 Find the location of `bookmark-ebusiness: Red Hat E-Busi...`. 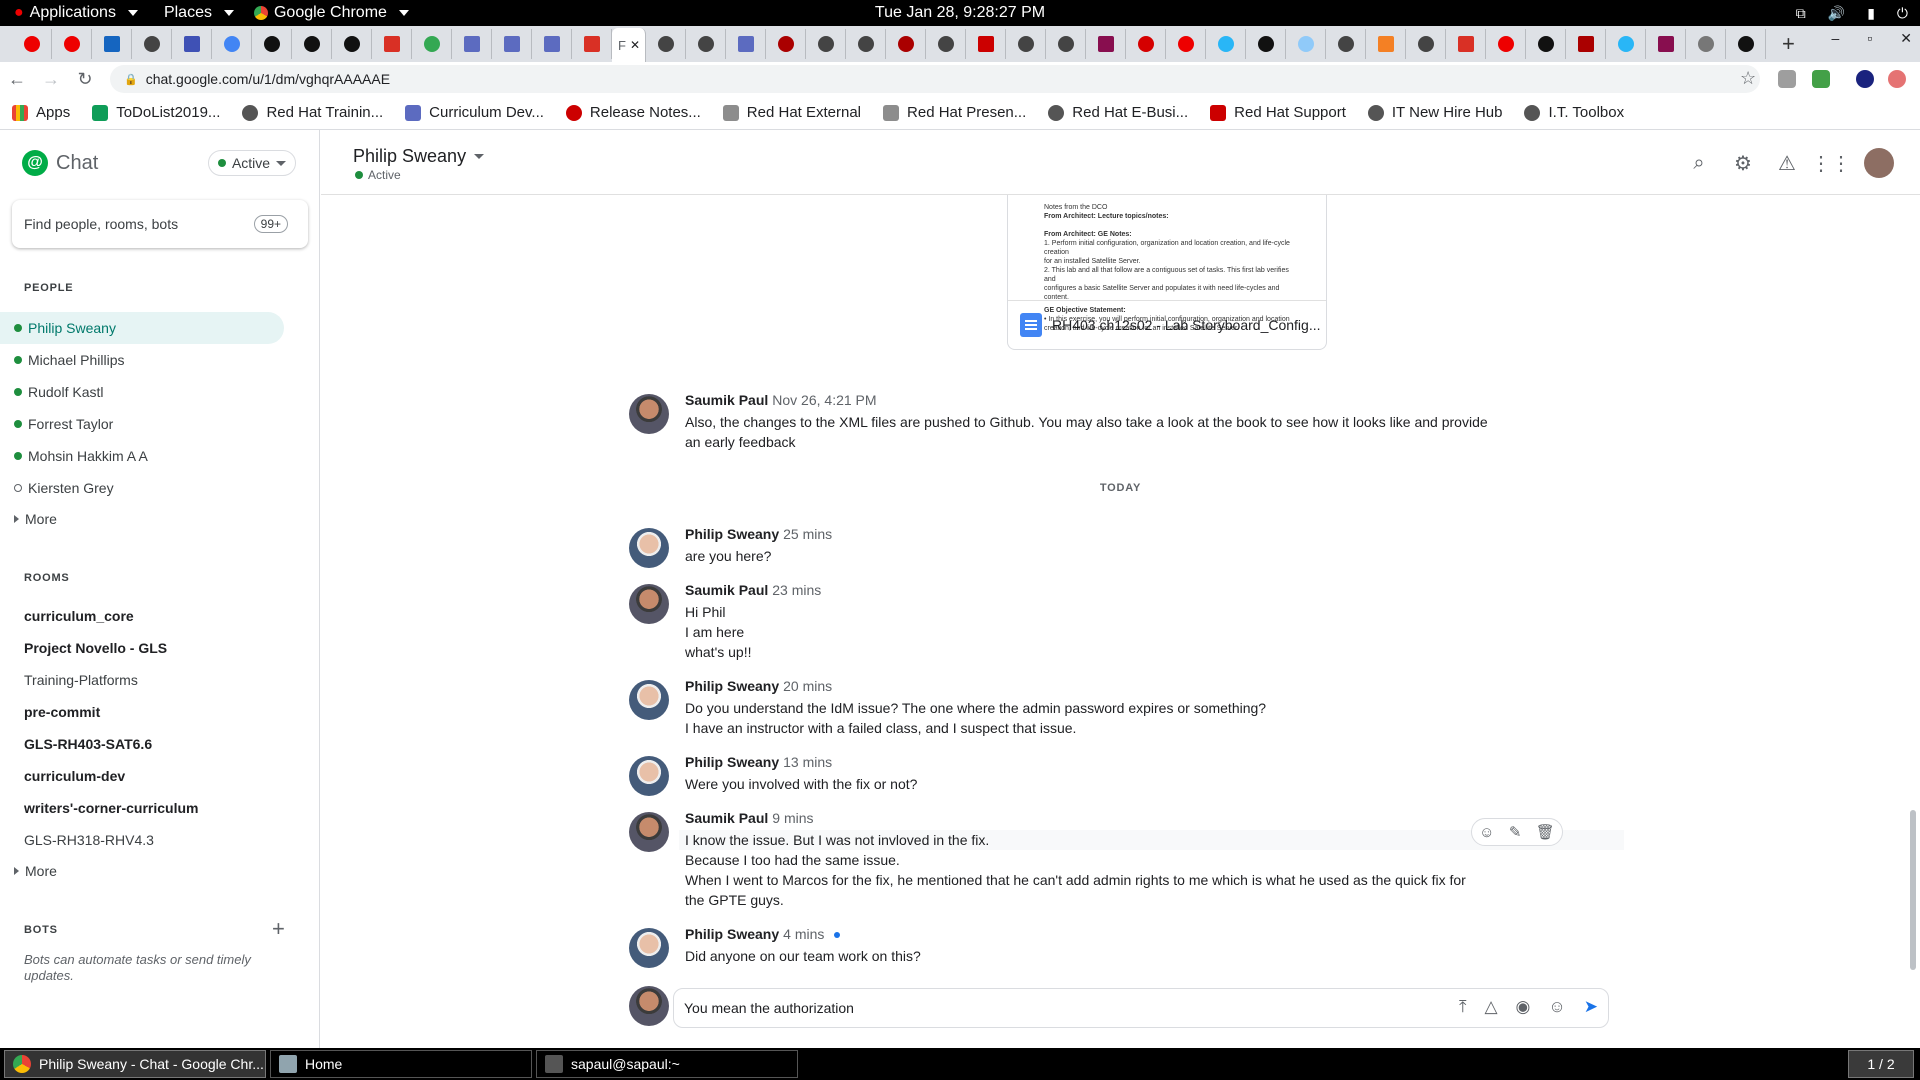

bookmark-ebusiness: Red Hat E-Busi... is located at coordinates (1118, 112).